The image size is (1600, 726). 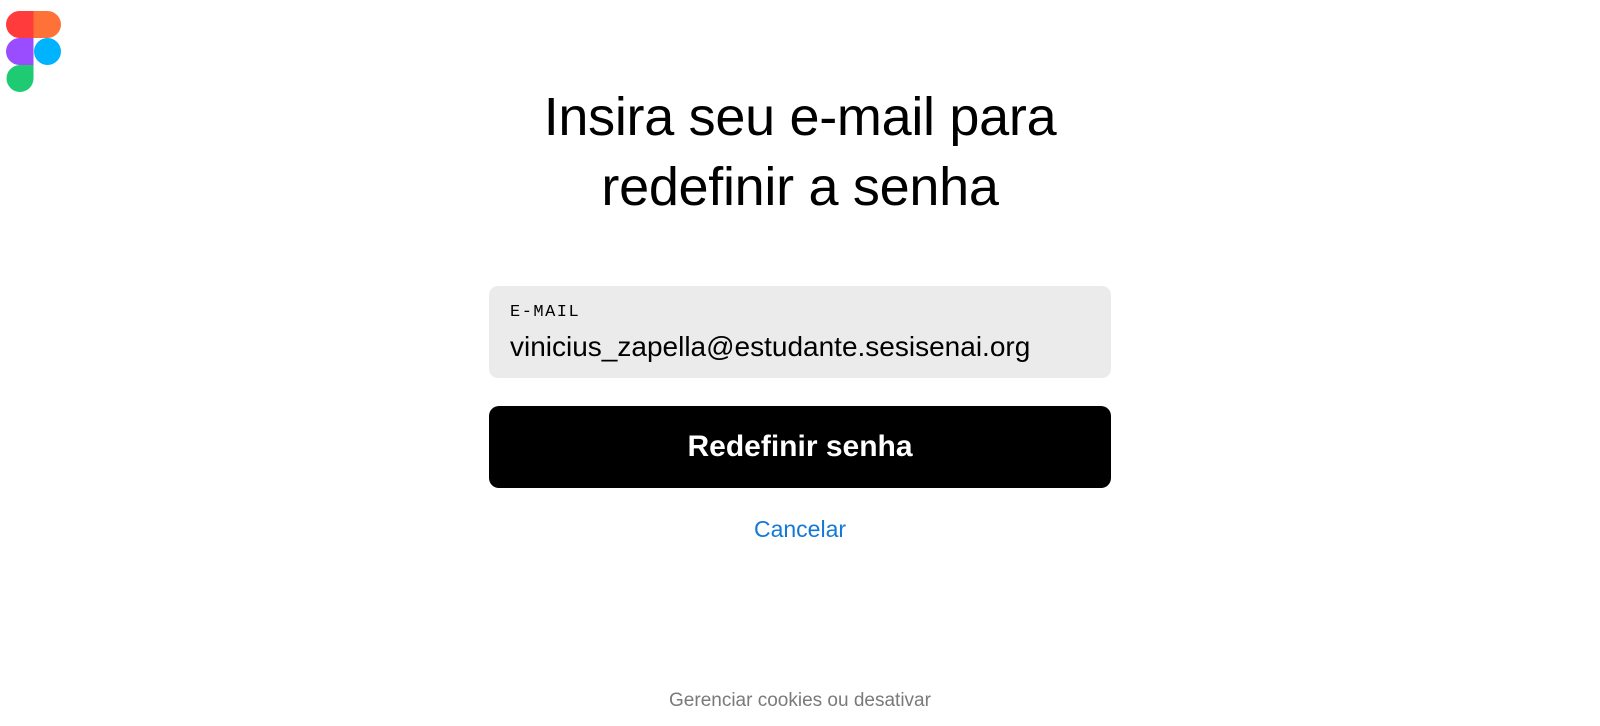 I want to click on email-field: E-MAIL, so click(x=800, y=332).